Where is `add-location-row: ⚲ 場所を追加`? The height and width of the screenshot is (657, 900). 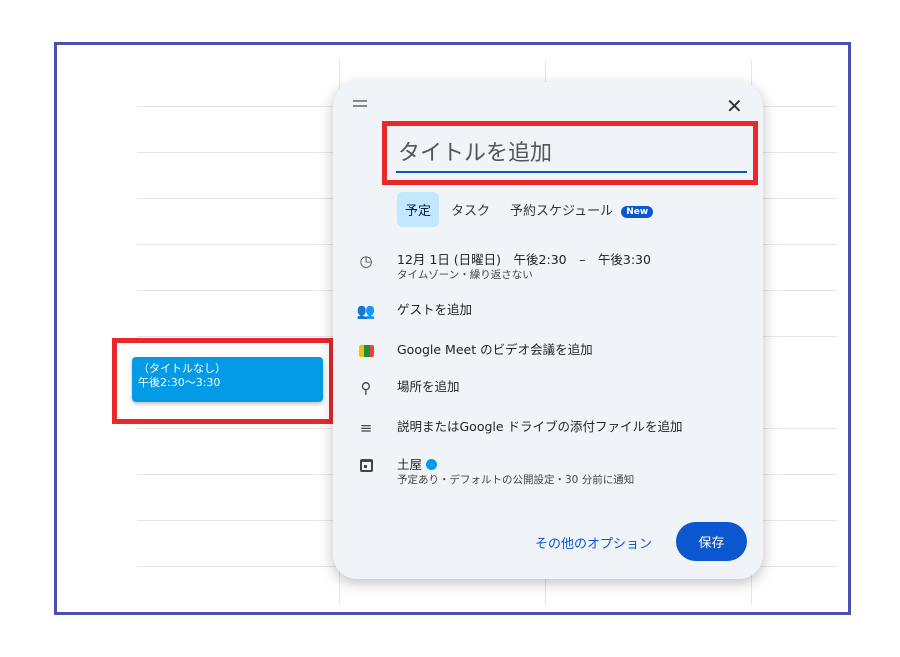
add-location-row: ⚲ 場所を追加 is located at coordinates (555, 388).